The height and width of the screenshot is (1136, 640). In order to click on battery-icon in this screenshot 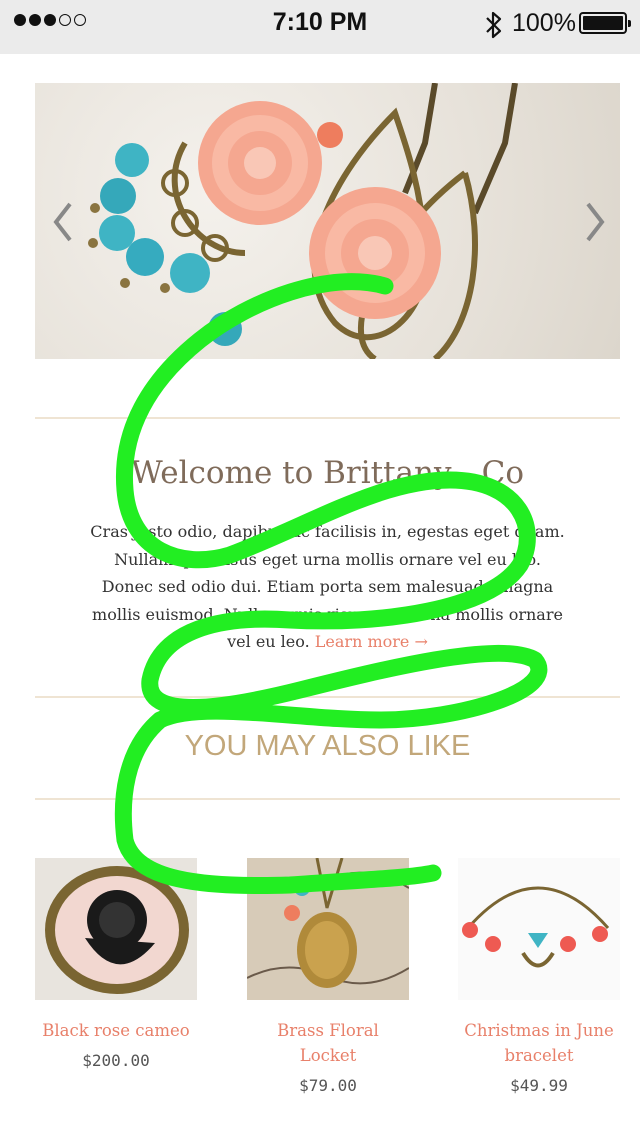, I will do `click(605, 23)`.